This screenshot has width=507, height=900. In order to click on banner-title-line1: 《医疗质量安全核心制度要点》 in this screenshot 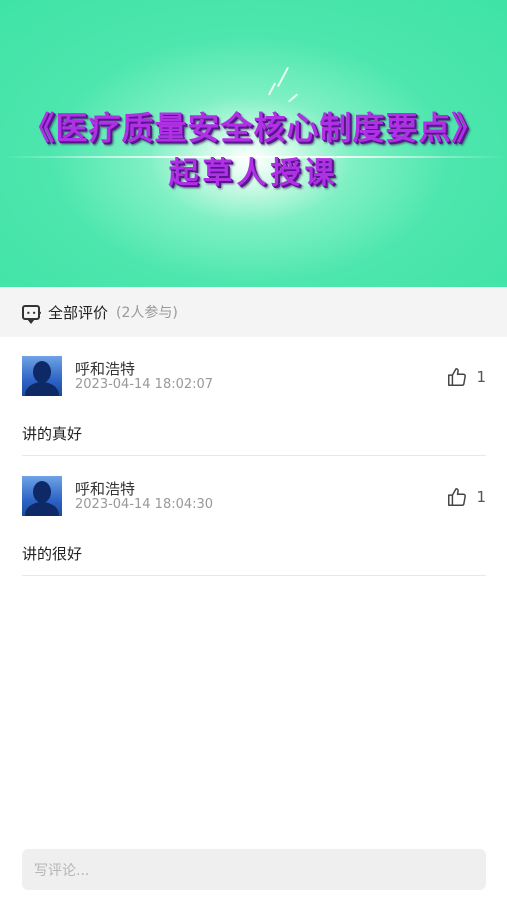, I will do `click(253, 128)`.